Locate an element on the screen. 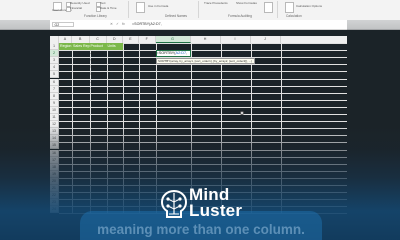 This screenshot has width=400, height=240. column-header-e: E is located at coordinates (131, 39).